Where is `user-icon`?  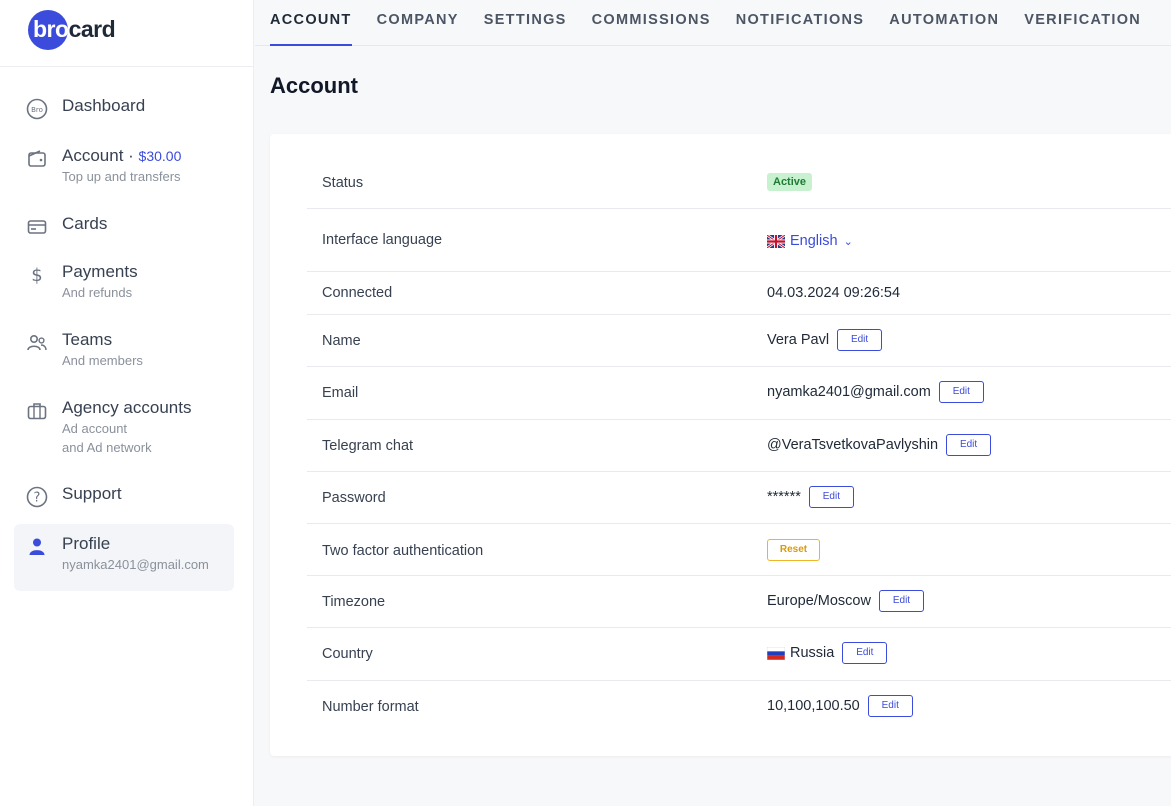 user-icon is located at coordinates (37, 547).